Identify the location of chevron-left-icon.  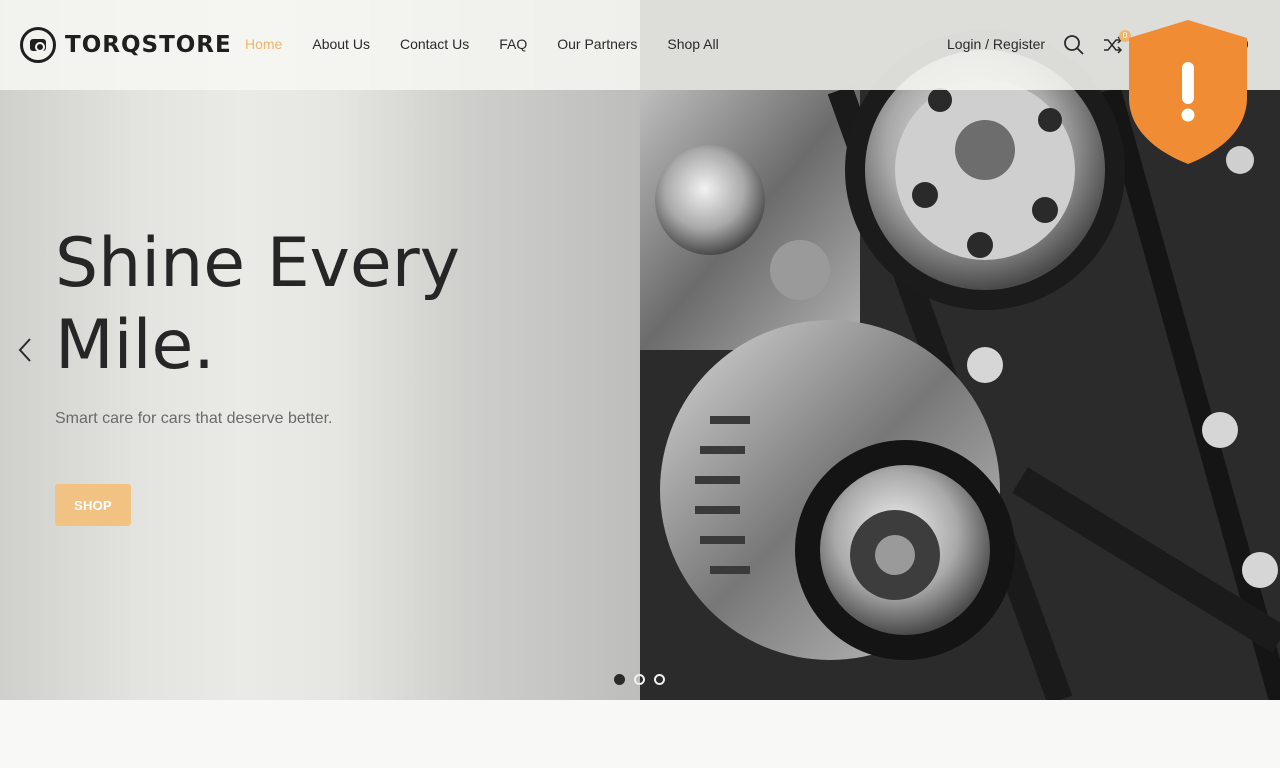
(25, 350).